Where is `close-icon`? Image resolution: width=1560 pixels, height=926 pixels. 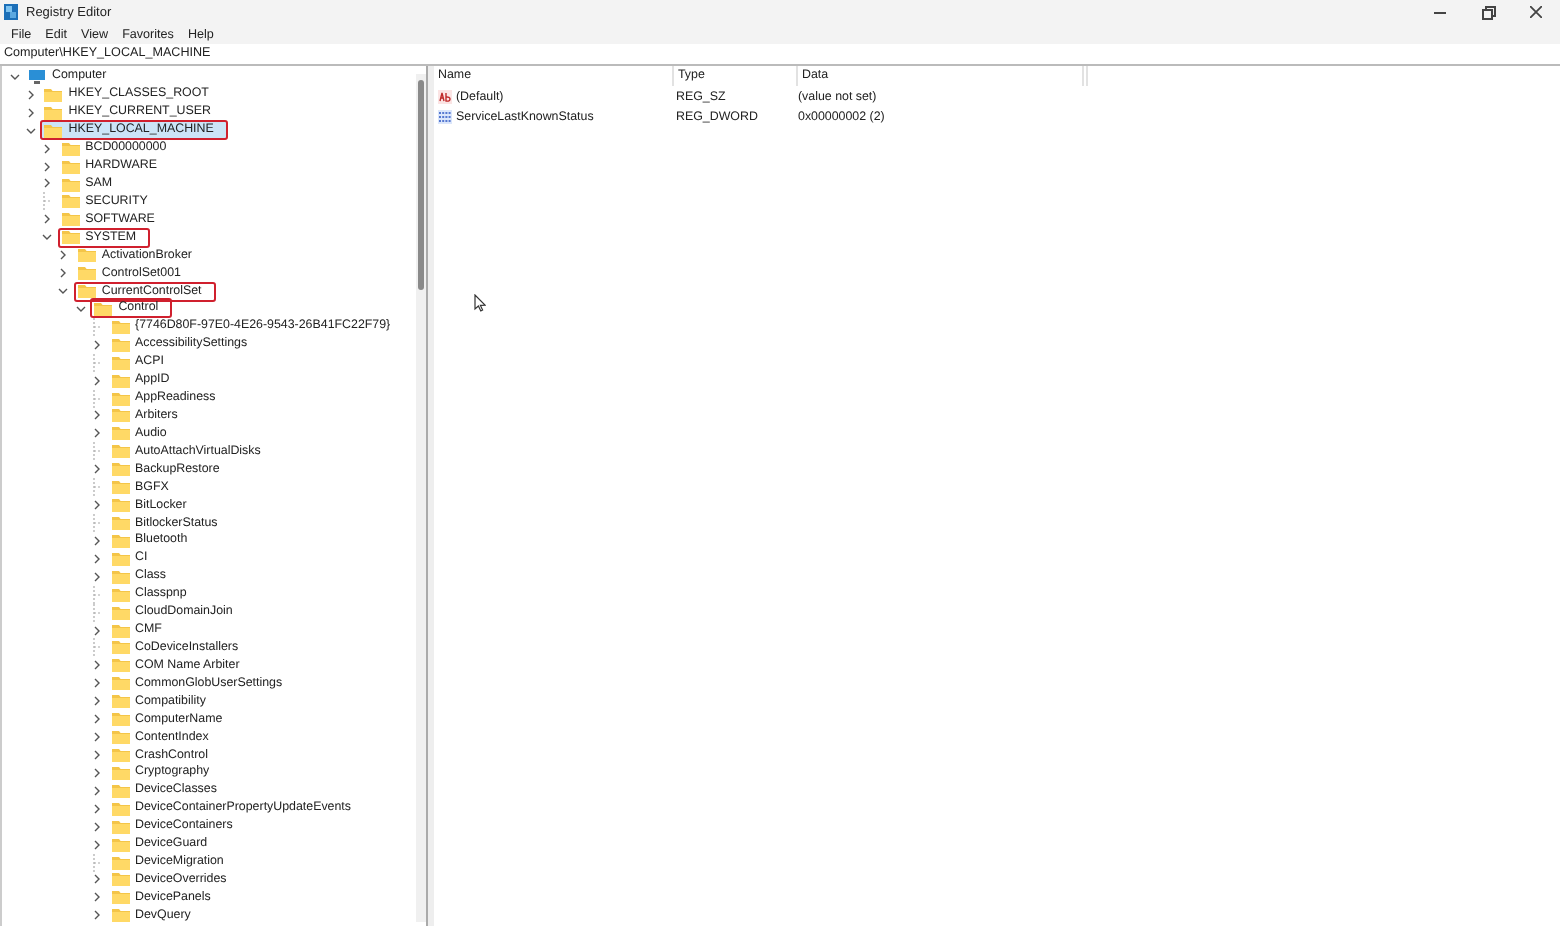 close-icon is located at coordinates (1536, 12).